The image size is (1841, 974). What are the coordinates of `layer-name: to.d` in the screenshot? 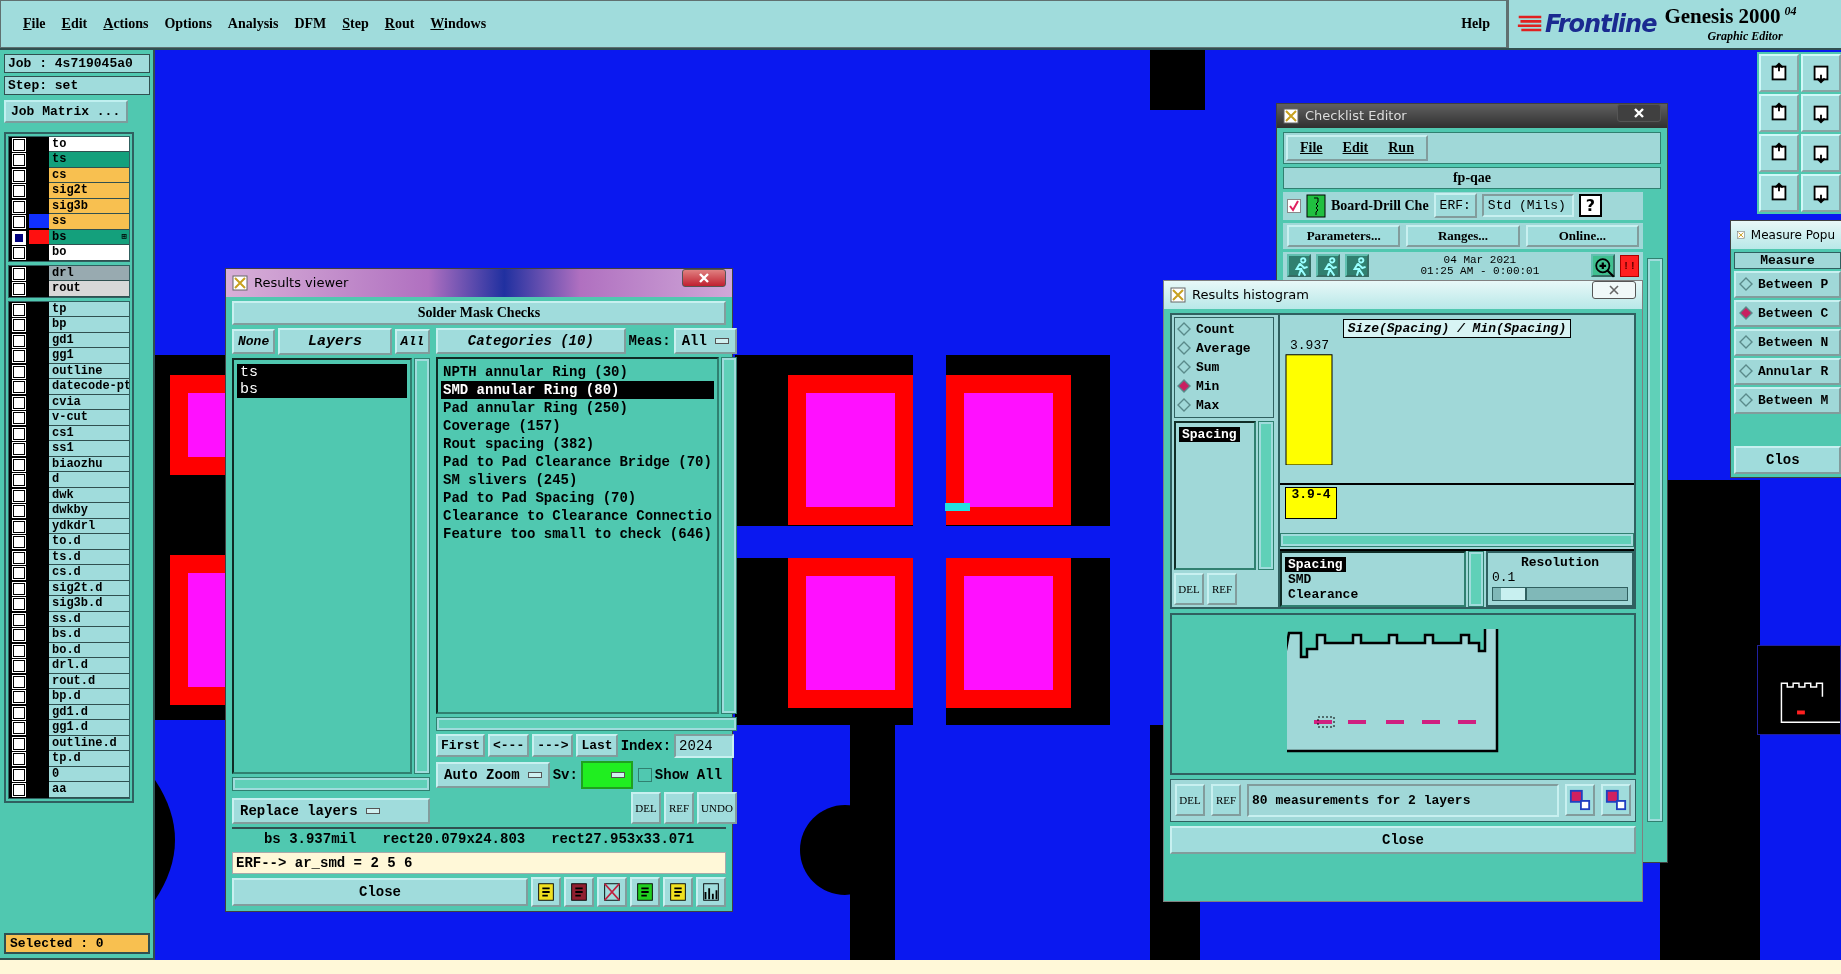 It's located at (89, 542).